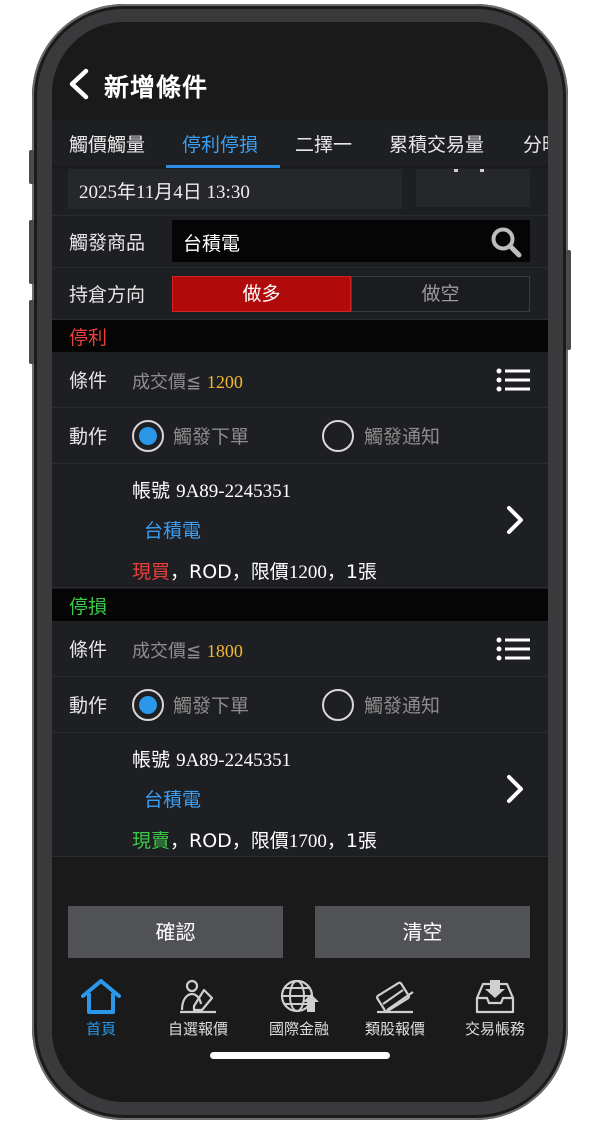 The height and width of the screenshot is (1125, 600). Describe the element at coordinates (300, 795) in the screenshot. I see `stop-loss-order-row: 帳號 9A89-2245351 台積電 現賣，ROD，限價1700，1張` at that location.